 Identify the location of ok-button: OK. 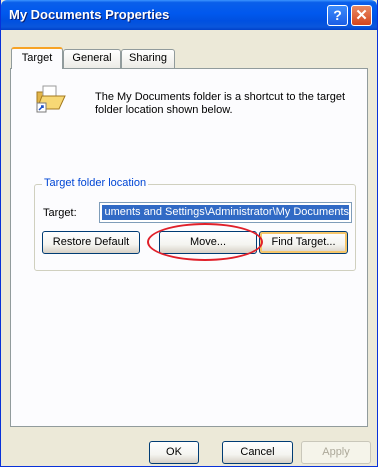
(174, 452).